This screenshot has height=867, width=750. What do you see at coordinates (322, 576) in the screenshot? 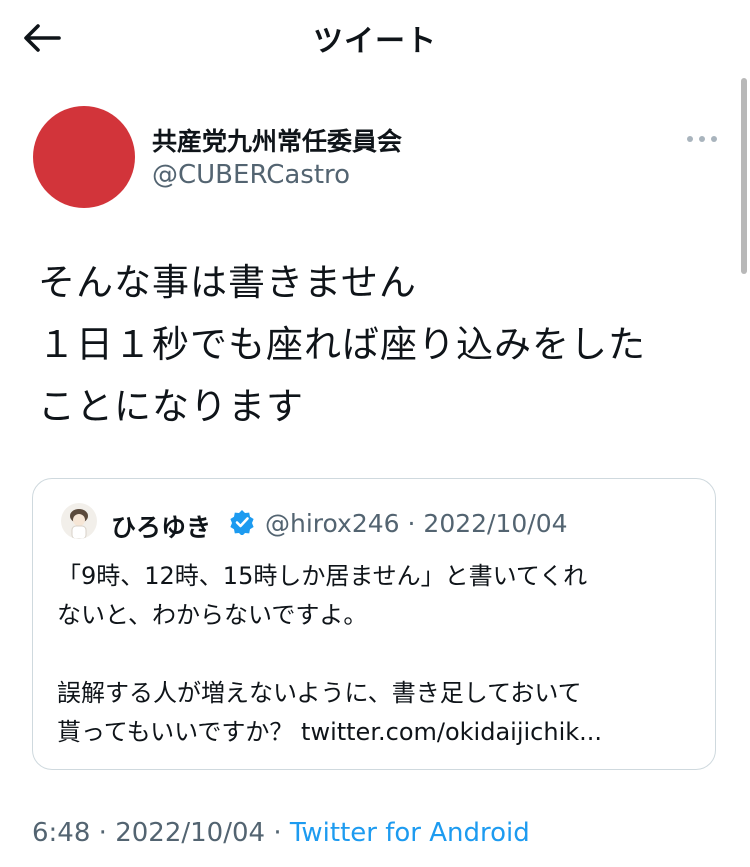
I see `quoted-line: 「9時、12時、15時しか居ません」と書いてくれ` at bounding box center [322, 576].